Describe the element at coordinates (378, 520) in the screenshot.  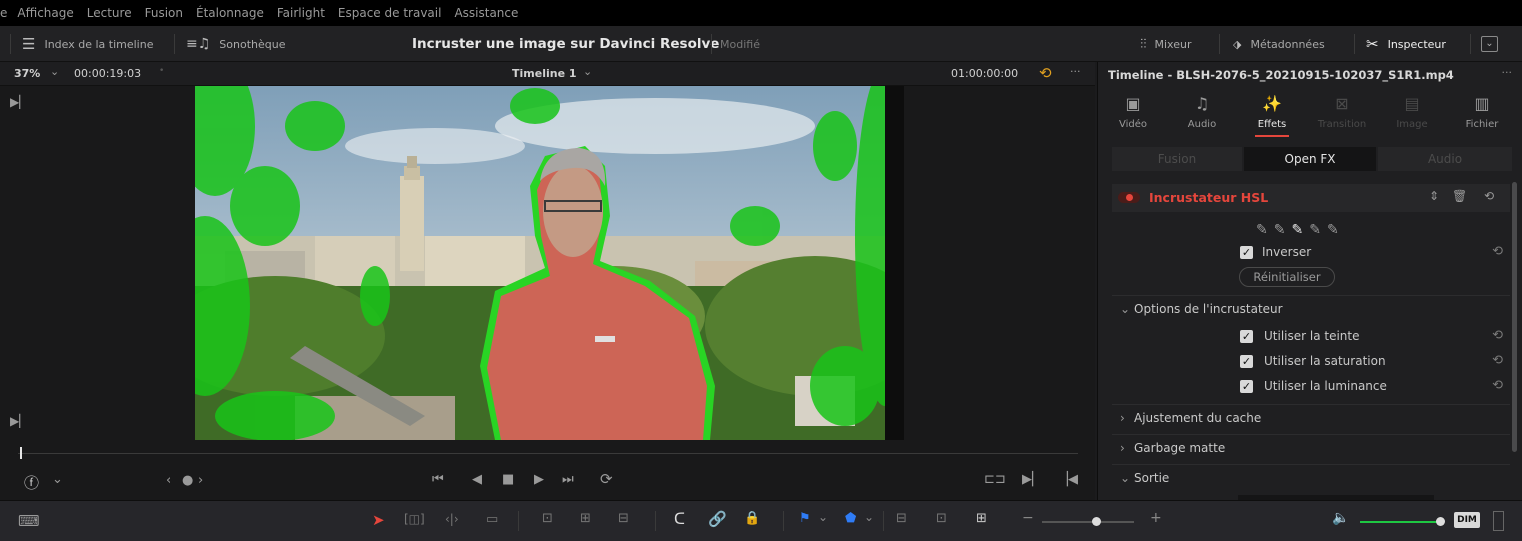
I see `selection-arrow-icon: ➤` at that location.